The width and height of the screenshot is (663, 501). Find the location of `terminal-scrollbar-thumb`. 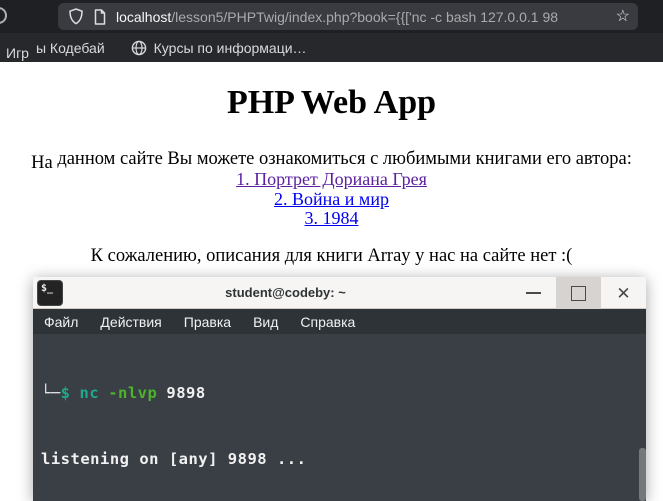

terminal-scrollbar-thumb is located at coordinates (642, 474).